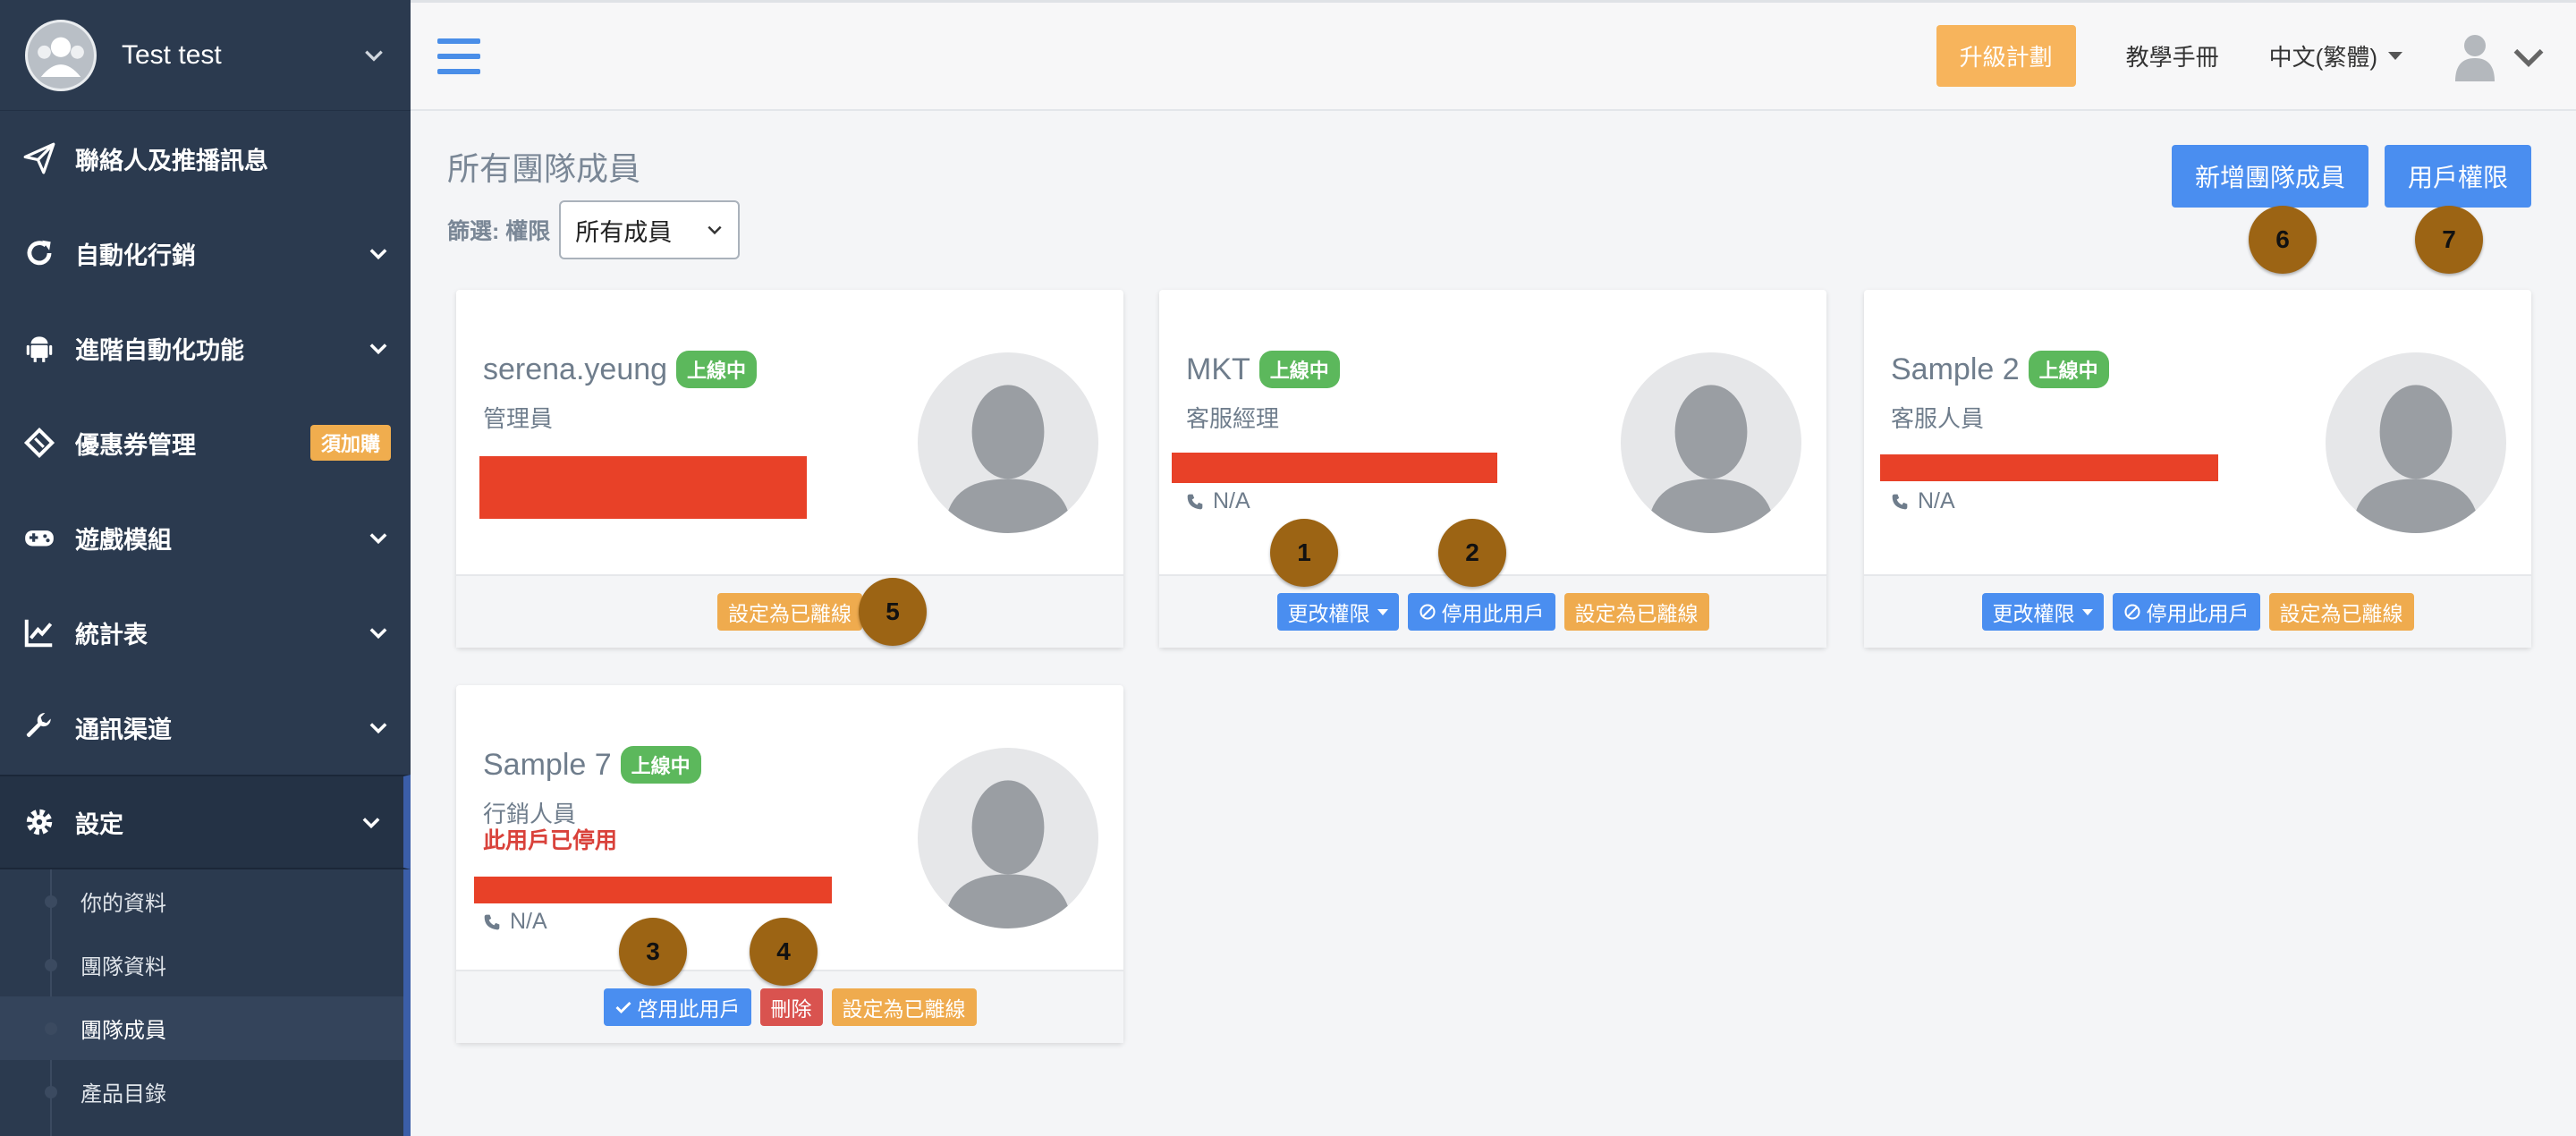 The height and width of the screenshot is (1136, 2576). What do you see at coordinates (492, 921) in the screenshot?
I see `phone-icon` at bounding box center [492, 921].